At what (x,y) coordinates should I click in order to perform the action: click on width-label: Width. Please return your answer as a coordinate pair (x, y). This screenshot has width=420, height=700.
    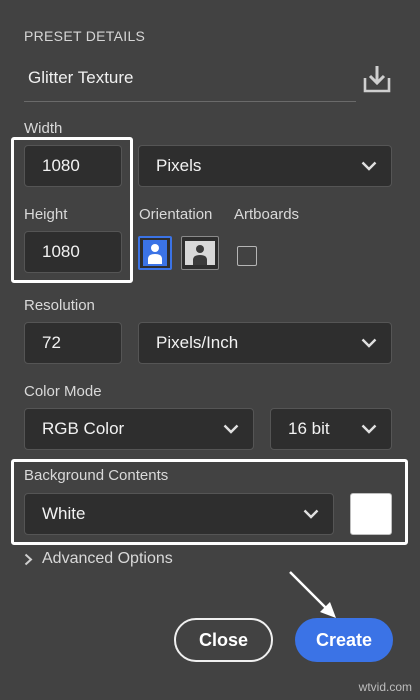
    Looking at the image, I should click on (43, 128).